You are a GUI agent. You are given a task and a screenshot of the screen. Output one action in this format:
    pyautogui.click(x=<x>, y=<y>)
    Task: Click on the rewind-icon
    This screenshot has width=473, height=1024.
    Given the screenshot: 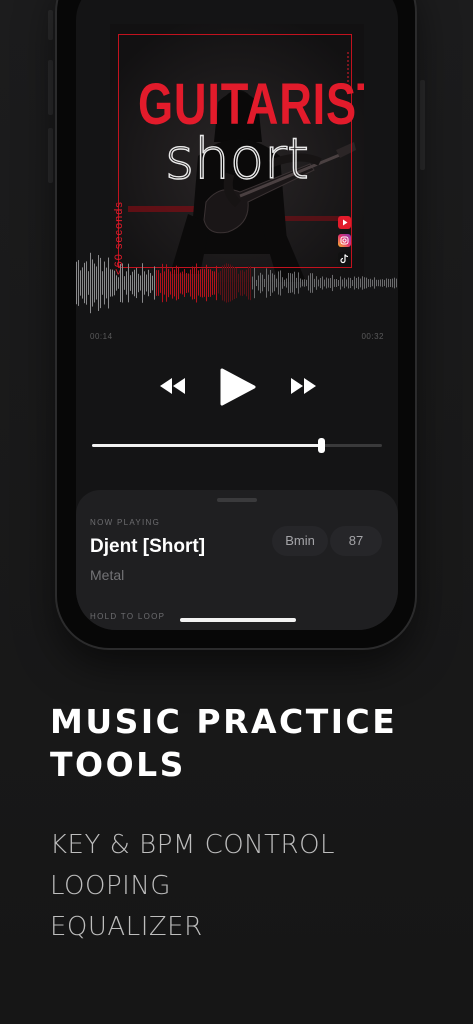 What is the action you would take?
    pyautogui.click(x=173, y=386)
    